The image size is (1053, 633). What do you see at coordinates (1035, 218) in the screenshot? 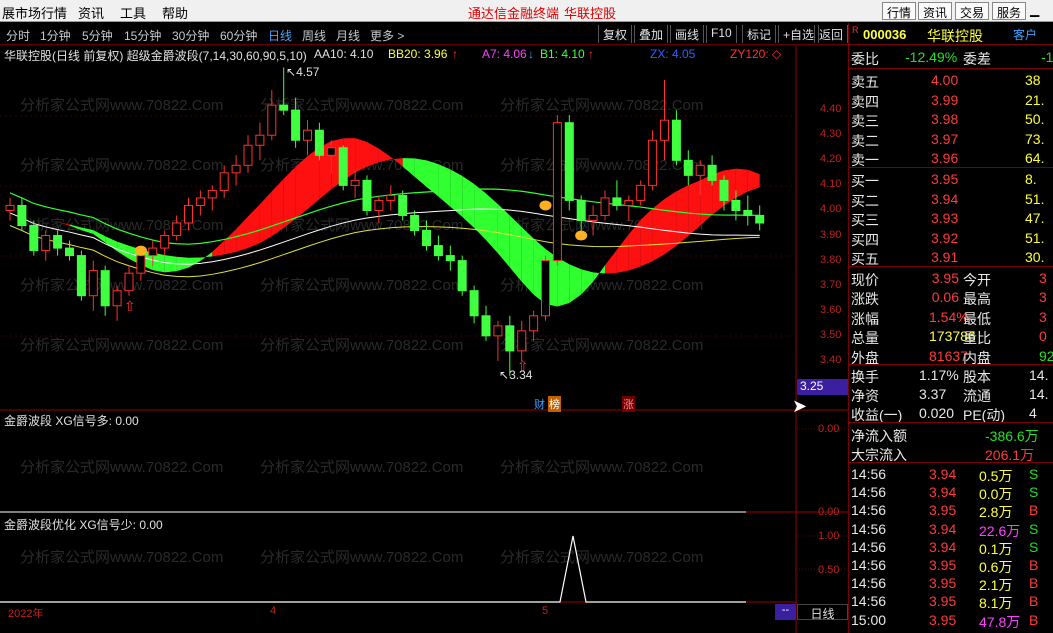
I see `bid-volume: 47.` at bounding box center [1035, 218].